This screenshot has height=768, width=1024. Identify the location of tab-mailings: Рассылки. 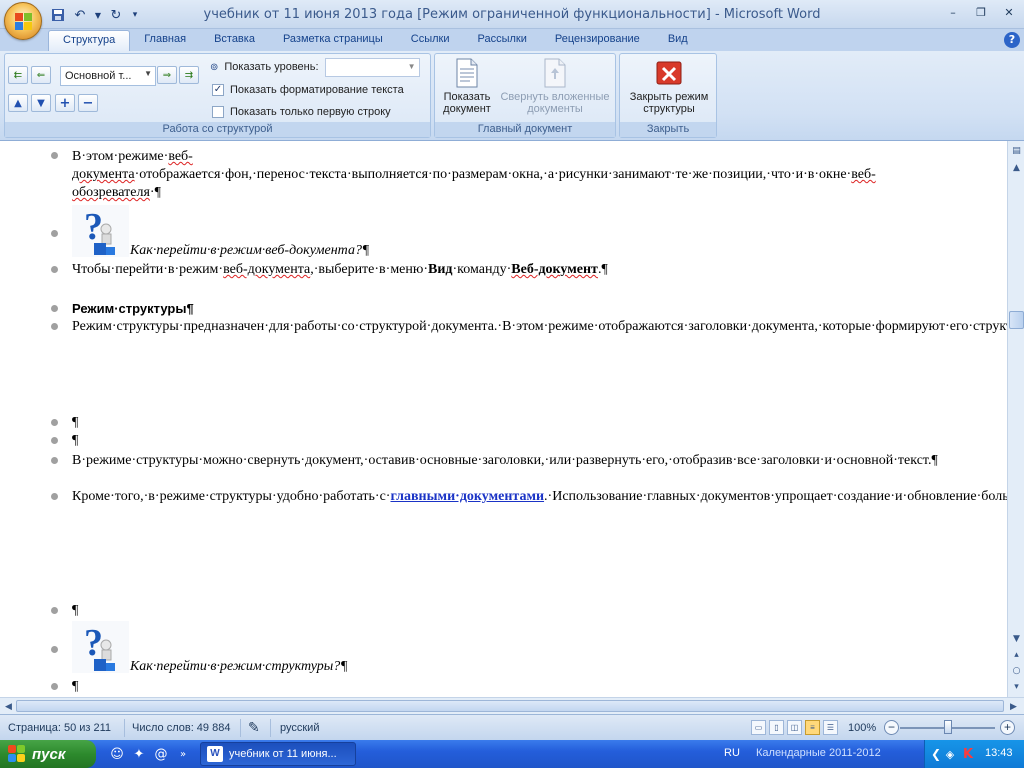
(501, 40).